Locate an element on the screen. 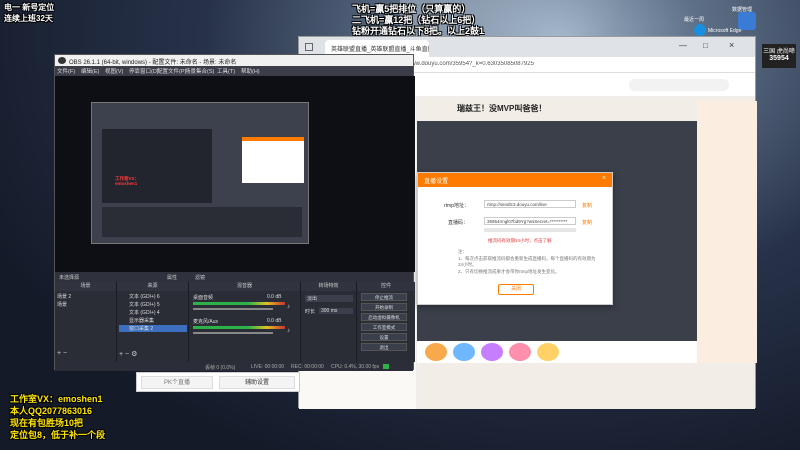  studio-mode-button: 工作室模式 is located at coordinates (384, 327).